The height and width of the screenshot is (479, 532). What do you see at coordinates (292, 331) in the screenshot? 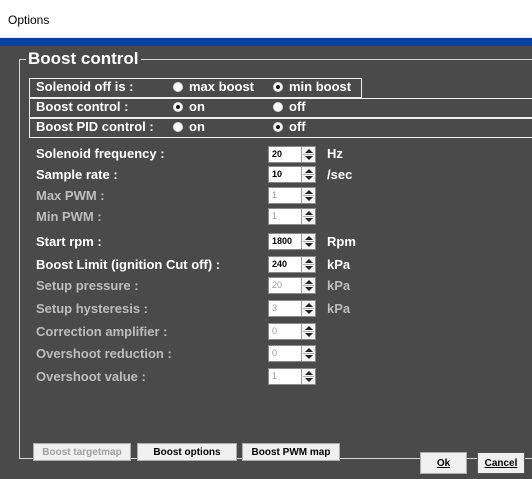
I see `correction-amplifier-spinner: 0` at bounding box center [292, 331].